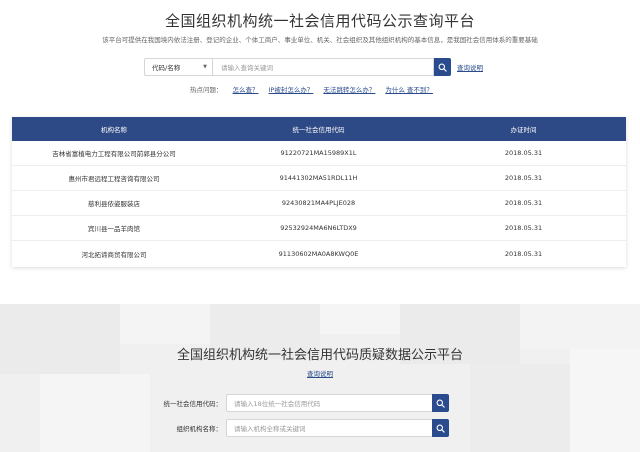  What do you see at coordinates (114, 154) in the screenshot?
I see `cell-org-name: 吉林省富植电力工程有限公司前郭县分公司` at bounding box center [114, 154].